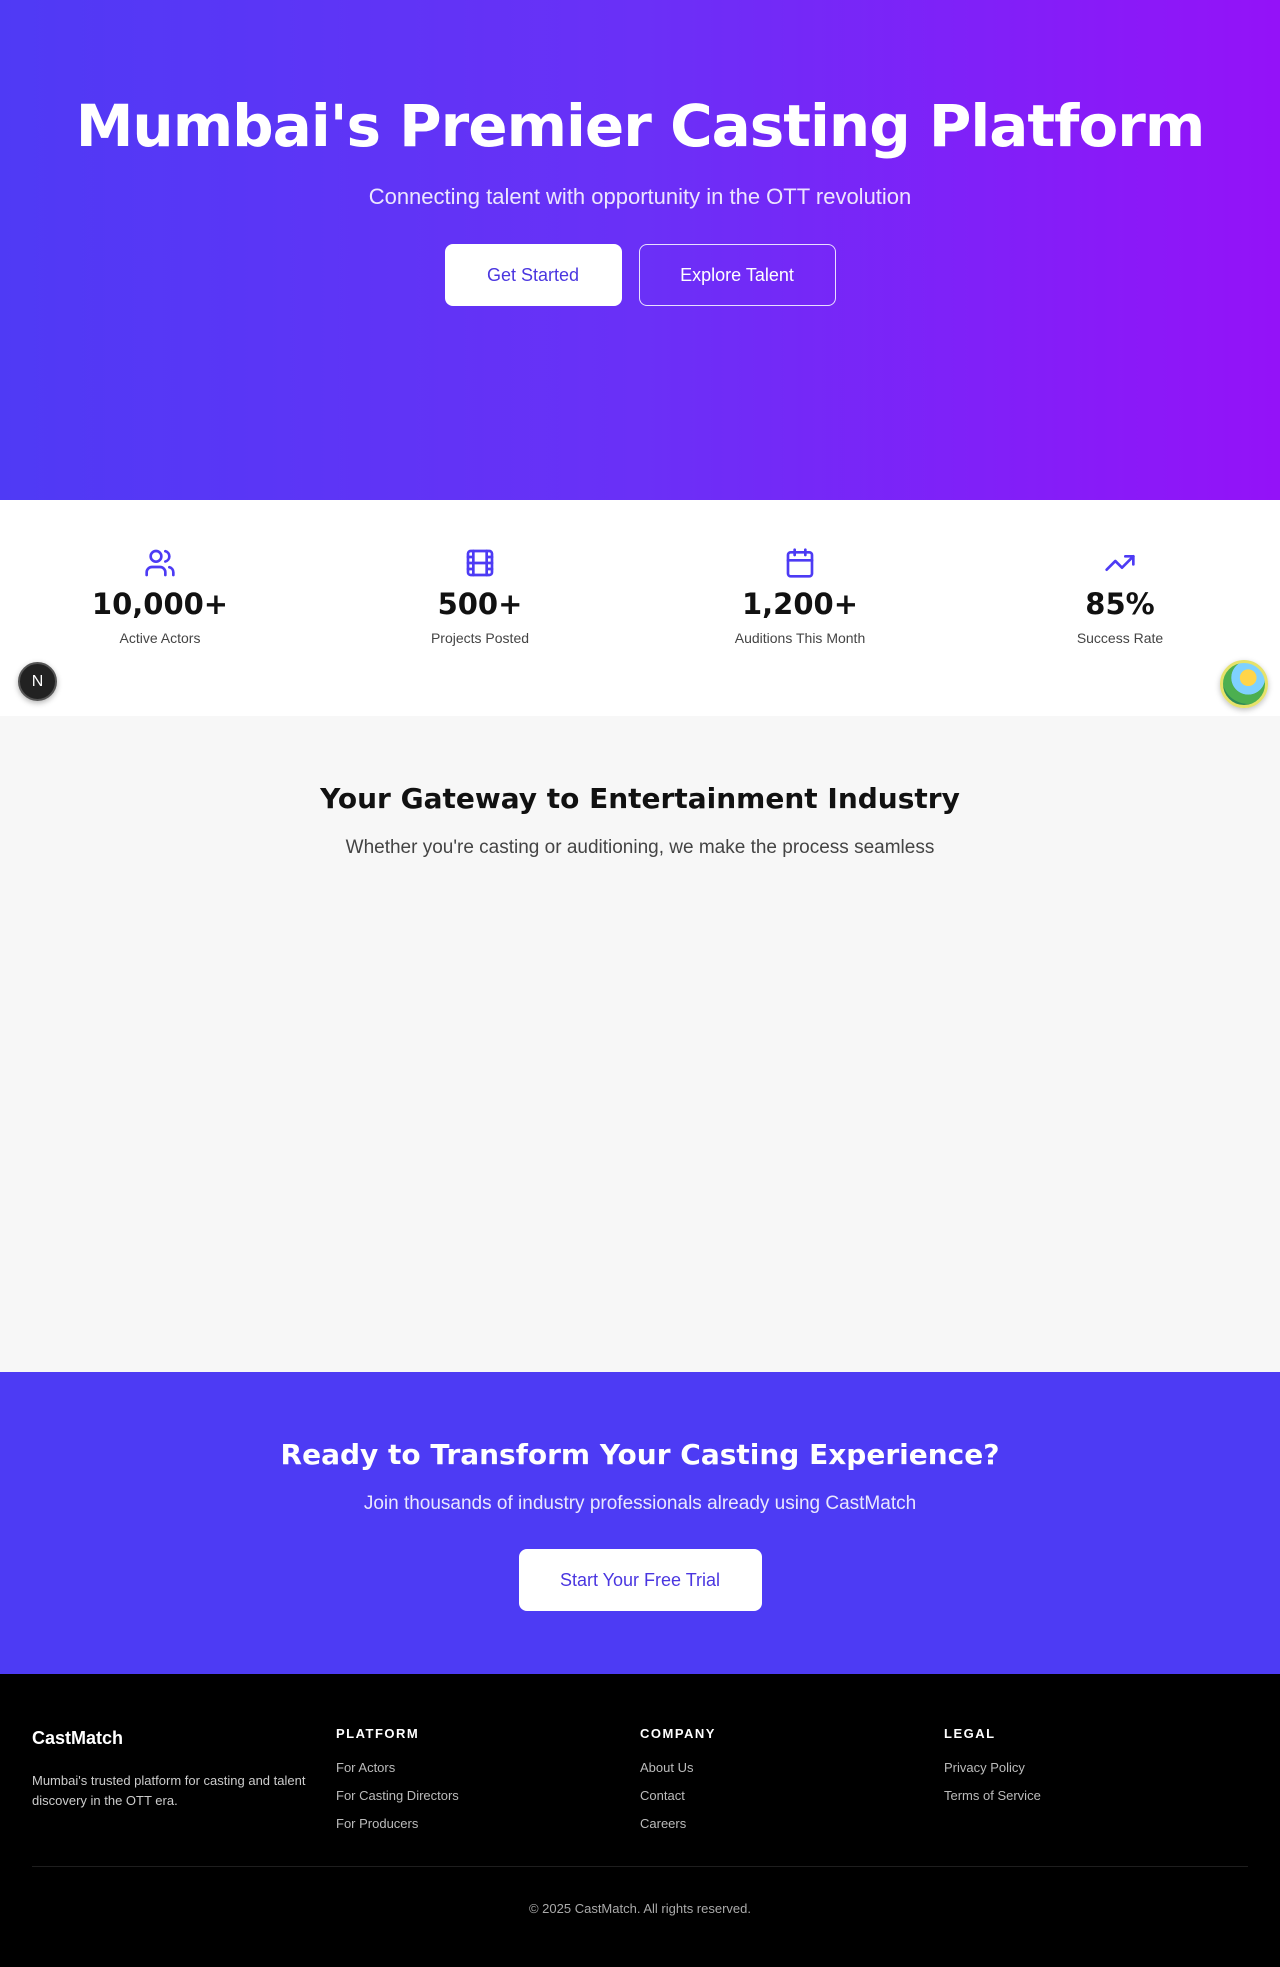 This screenshot has height=1967, width=1280. Describe the element at coordinates (1096, 1801) in the screenshot. I see `footer-link-terms-of-service: Terms of Service` at that location.